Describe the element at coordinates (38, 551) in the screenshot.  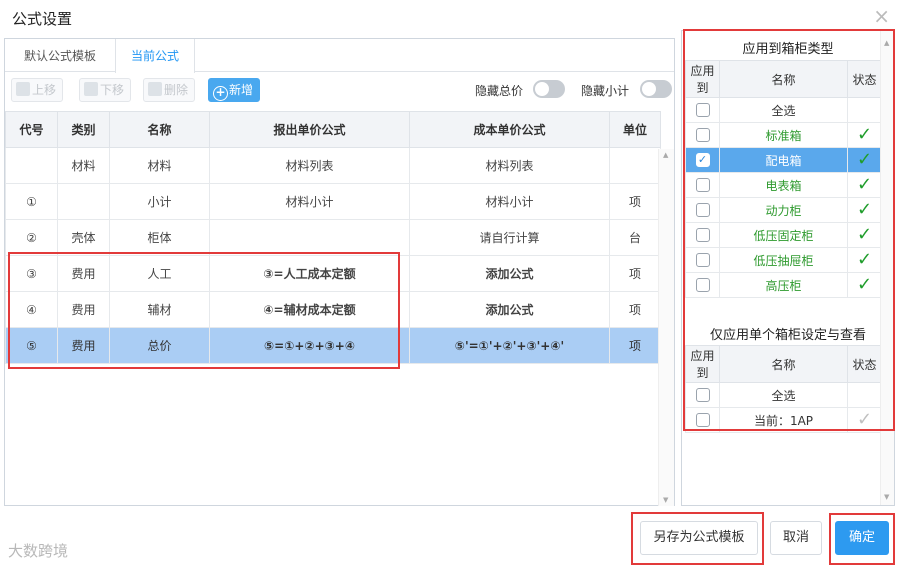
I see `watermark-logo: 大数跨境` at that location.